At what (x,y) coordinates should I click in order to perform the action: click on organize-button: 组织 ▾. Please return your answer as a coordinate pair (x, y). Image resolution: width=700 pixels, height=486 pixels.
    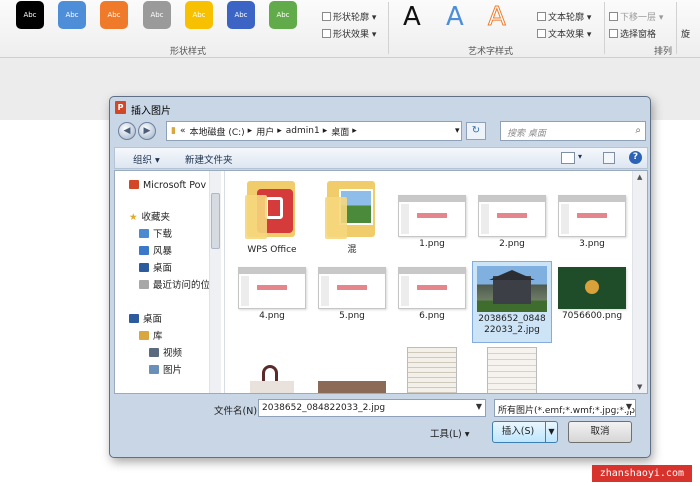
    Looking at the image, I should click on (146, 159).